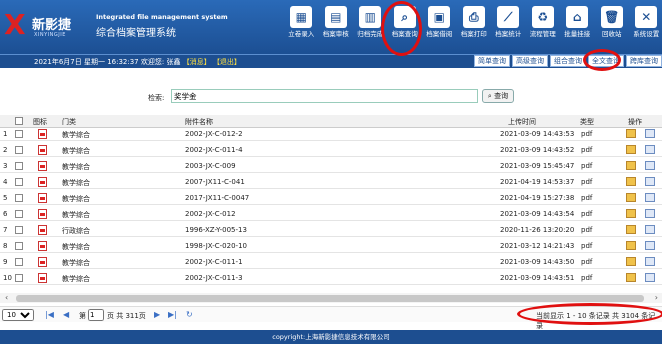 The height and width of the screenshot is (344, 662). What do you see at coordinates (5, 134) in the screenshot?
I see `row-number: 1` at bounding box center [5, 134].